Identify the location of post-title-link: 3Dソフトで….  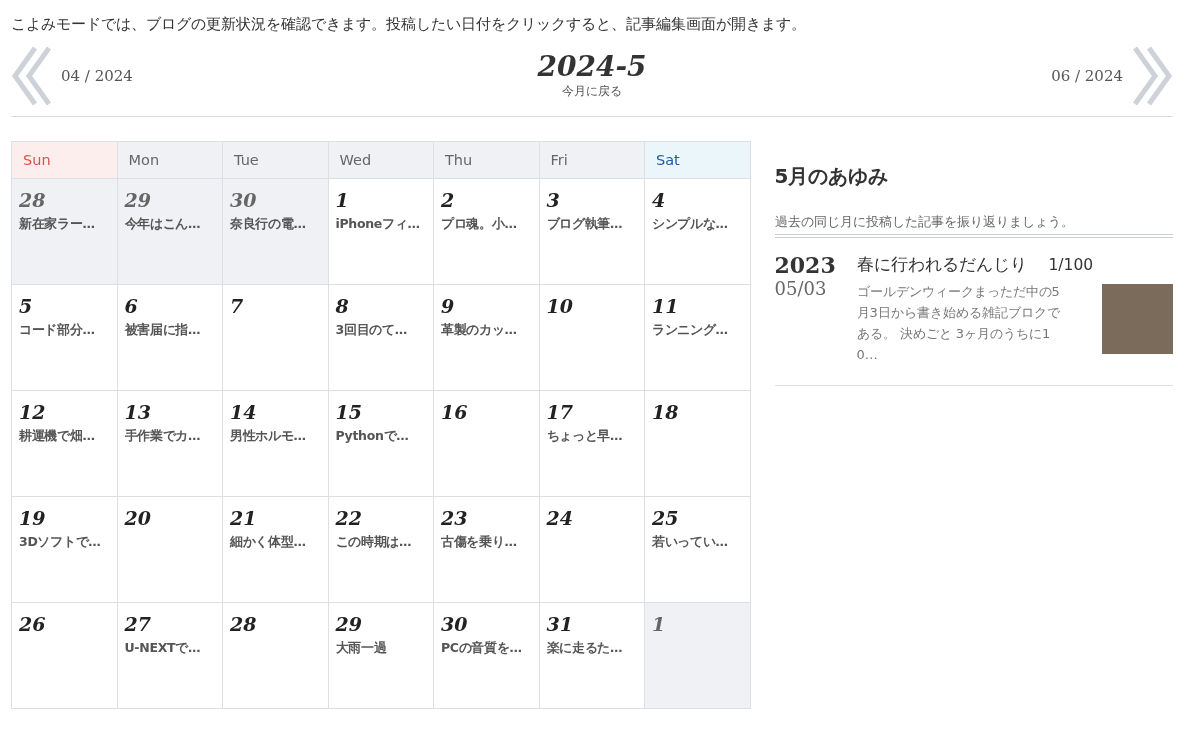
(60, 543).